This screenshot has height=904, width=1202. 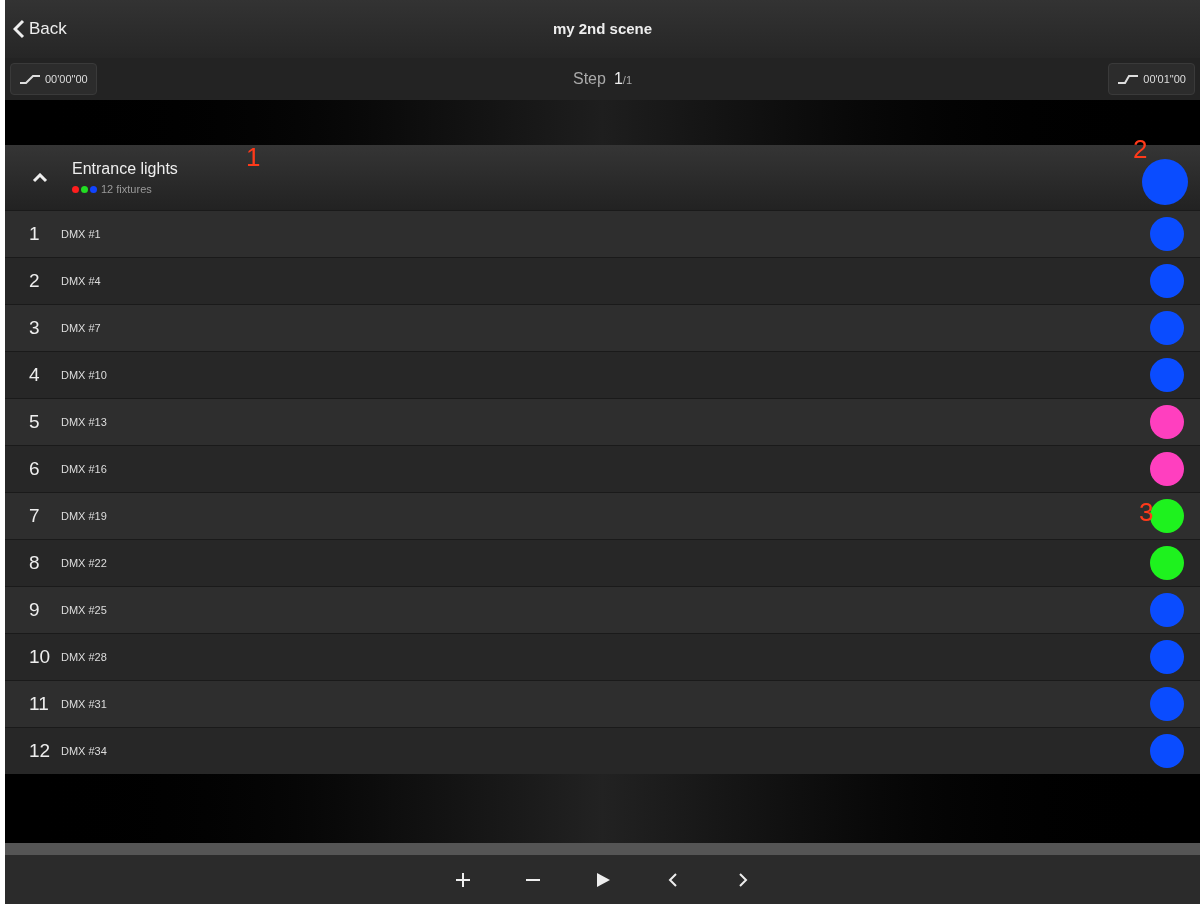 What do you see at coordinates (126, 190) in the screenshot?
I see `fixture-count: 12 fixtures` at bounding box center [126, 190].